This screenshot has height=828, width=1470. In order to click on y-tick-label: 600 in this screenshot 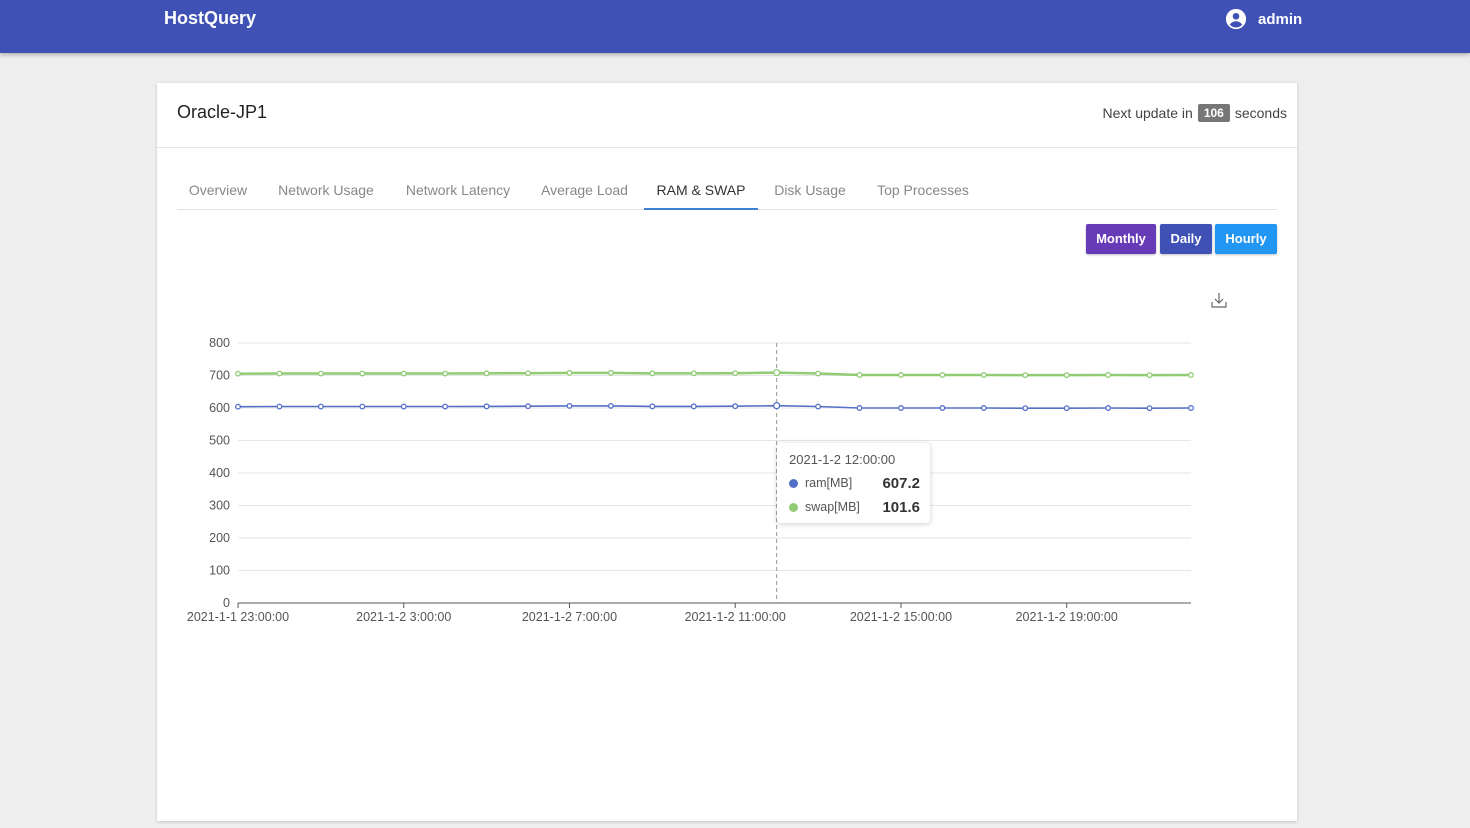, I will do `click(219, 408)`.